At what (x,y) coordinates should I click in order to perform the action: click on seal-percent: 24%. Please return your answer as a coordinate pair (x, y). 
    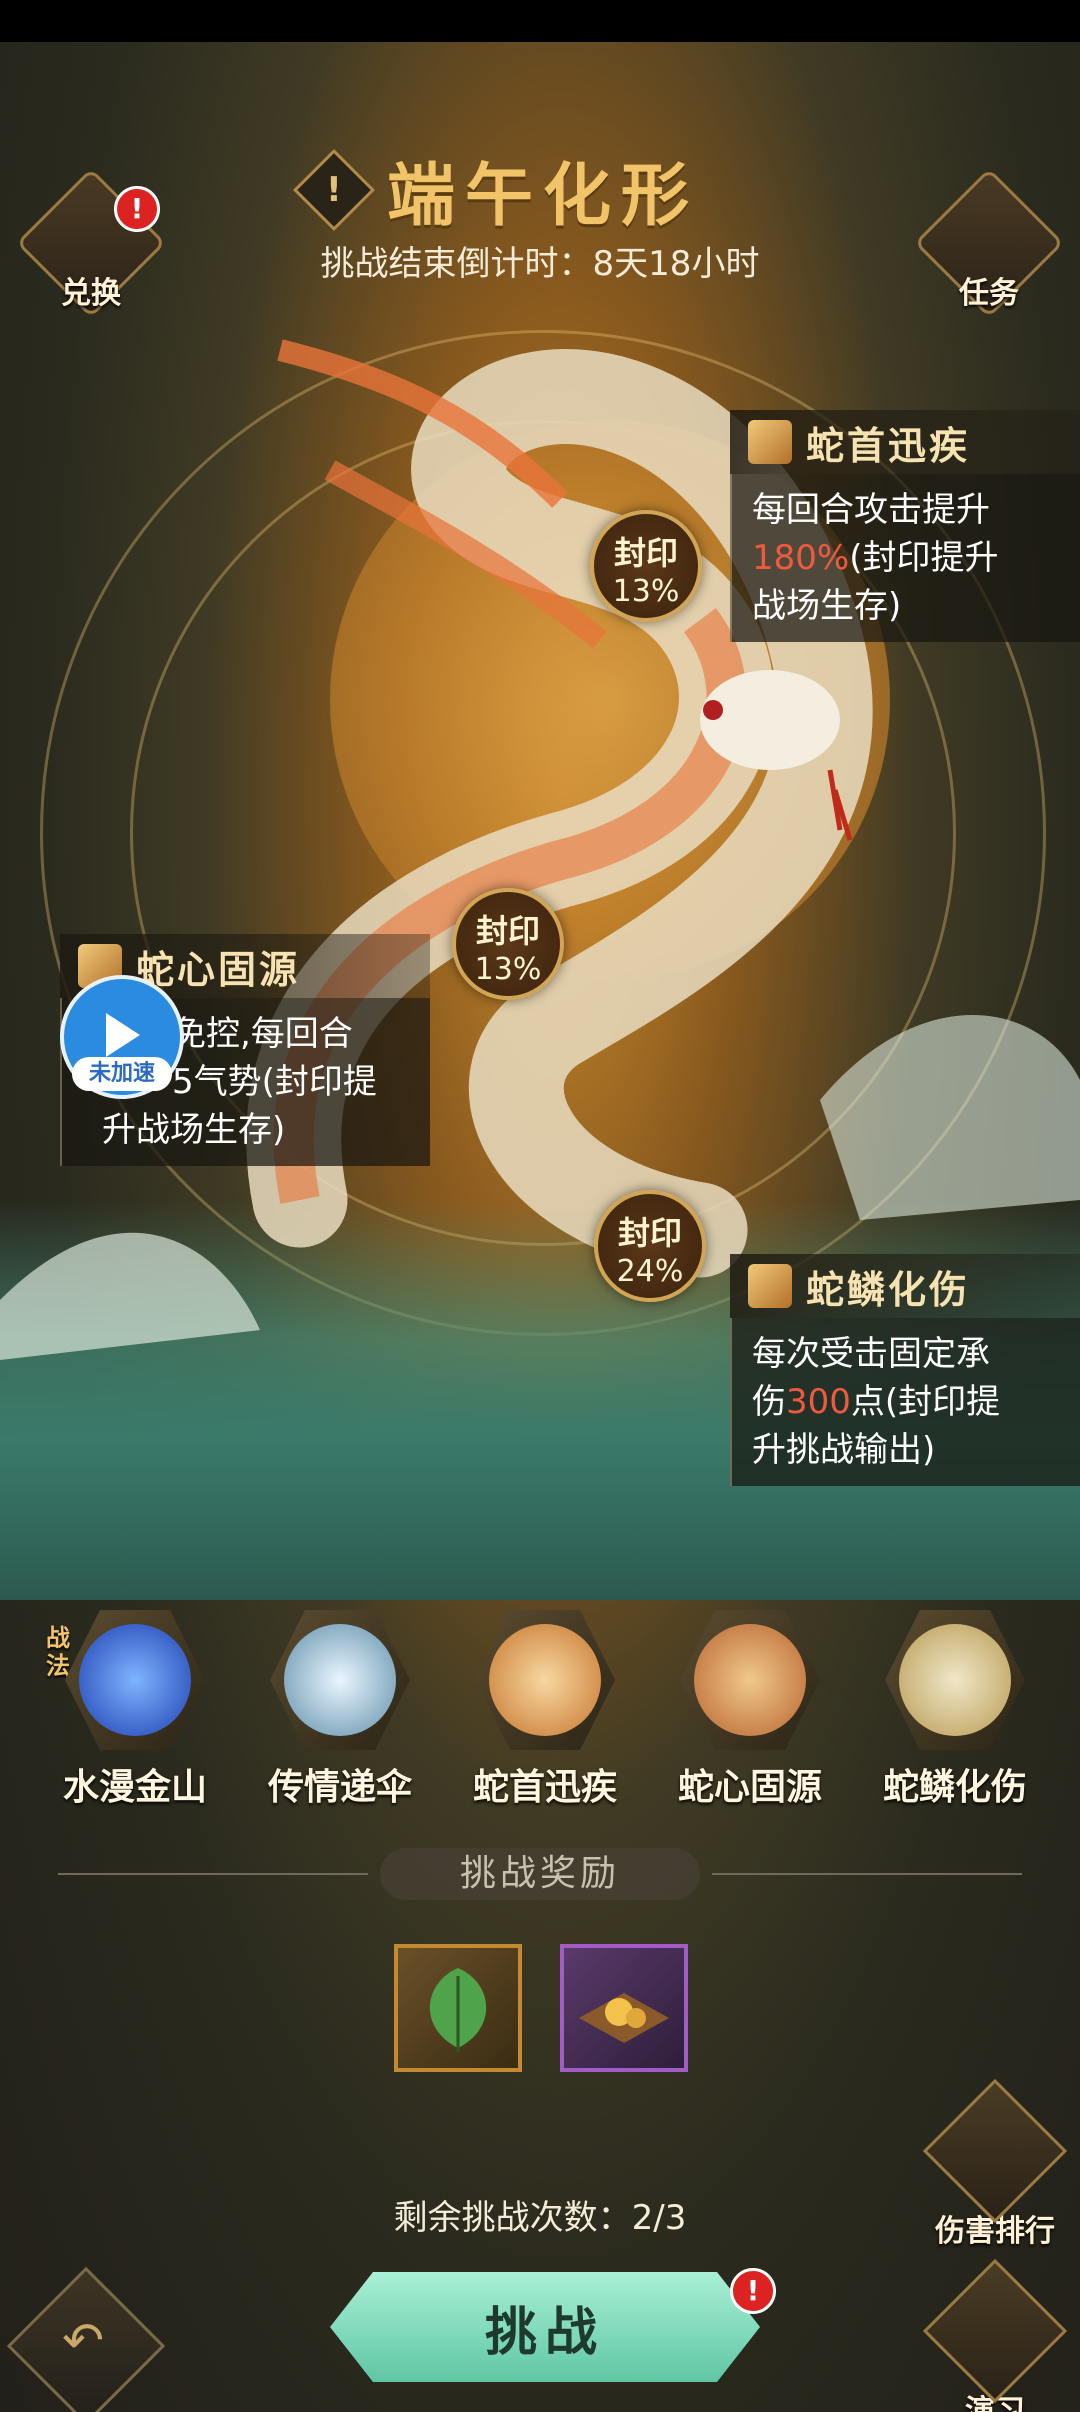
    Looking at the image, I should click on (650, 1271).